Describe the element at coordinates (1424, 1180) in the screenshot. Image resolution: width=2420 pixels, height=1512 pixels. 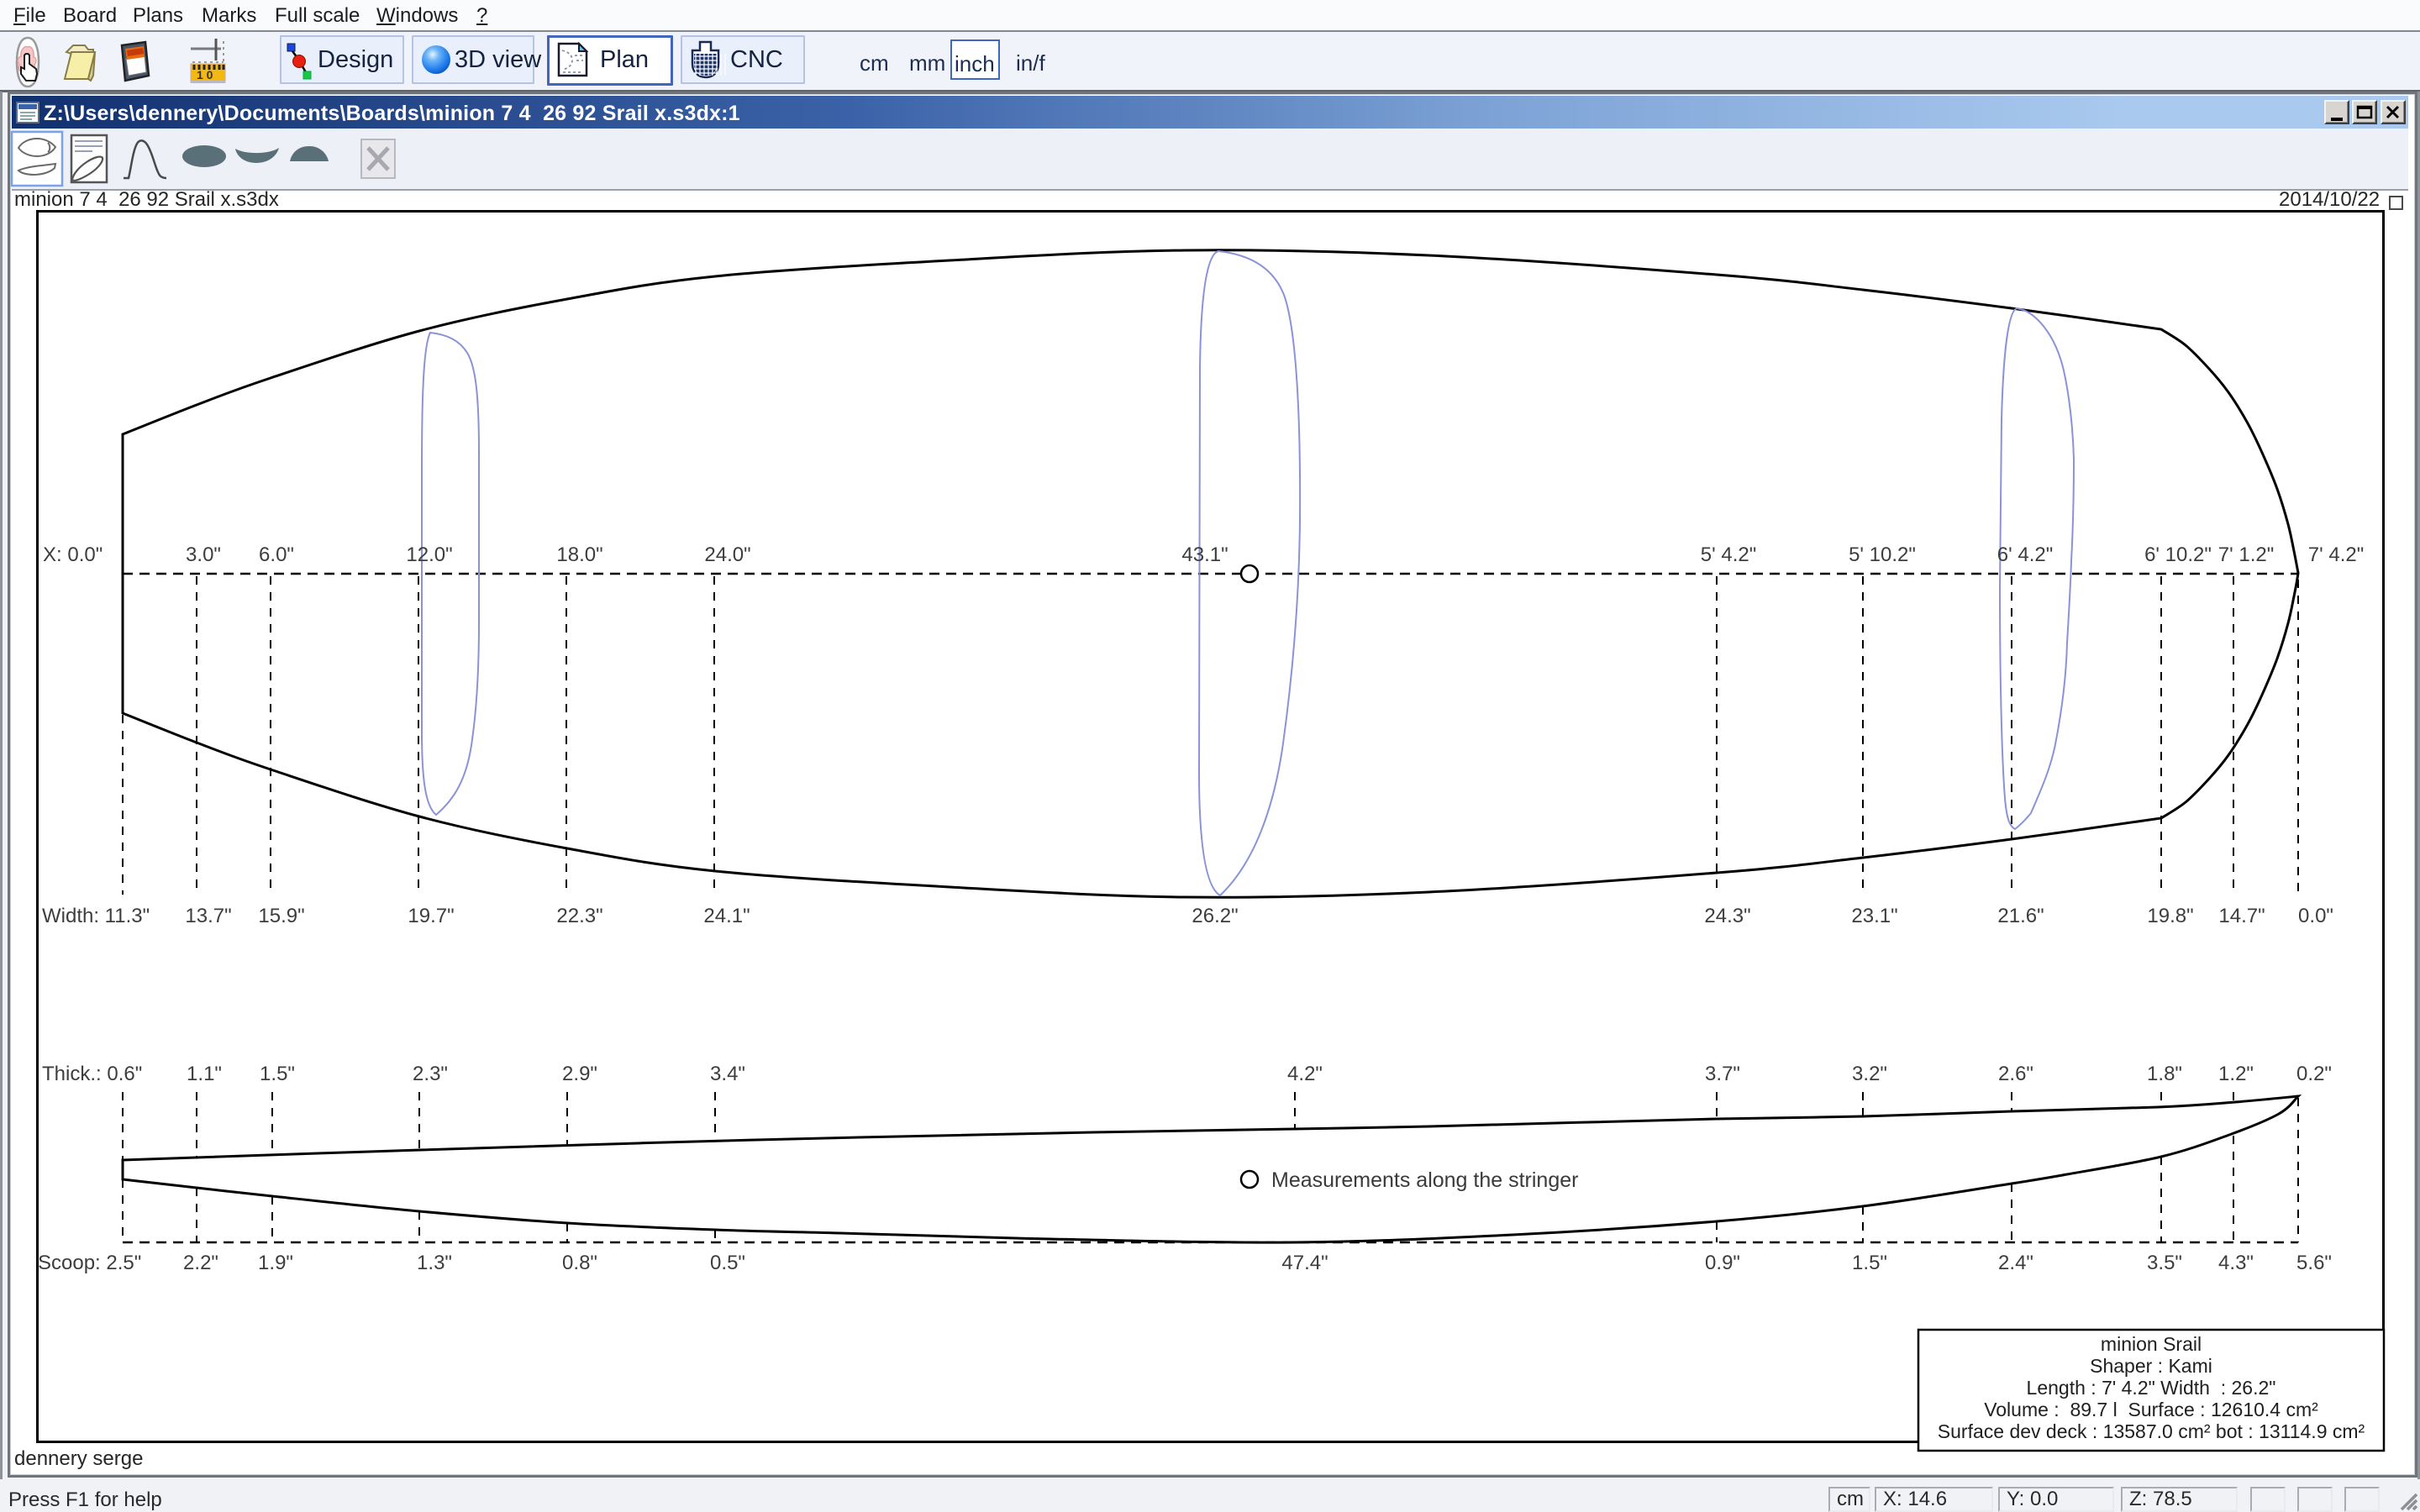
I see `svg-text:Measurements along the stringe: Measurements along the stringer` at that location.